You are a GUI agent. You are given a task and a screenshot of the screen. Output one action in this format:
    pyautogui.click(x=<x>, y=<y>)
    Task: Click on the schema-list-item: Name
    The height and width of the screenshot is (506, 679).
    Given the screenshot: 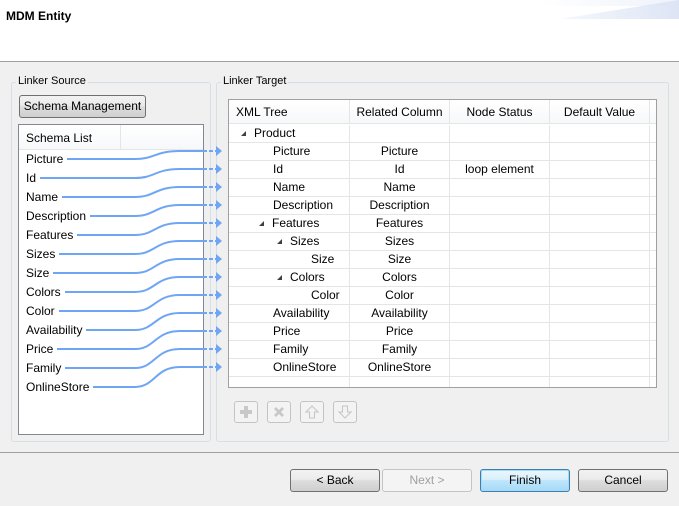 What is the action you would take?
    pyautogui.click(x=42, y=197)
    